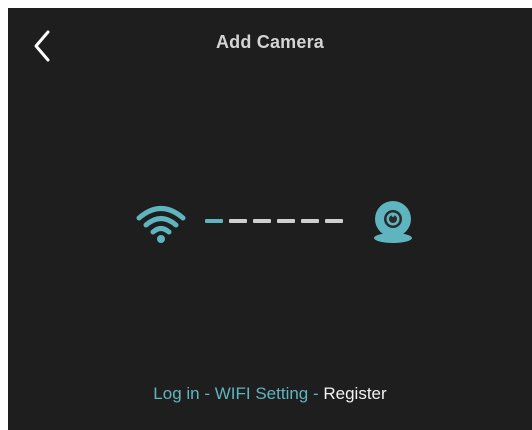 Image resolution: width=532 pixels, height=430 pixels. Describe the element at coordinates (393, 222) in the screenshot. I see `camera-icon` at that location.